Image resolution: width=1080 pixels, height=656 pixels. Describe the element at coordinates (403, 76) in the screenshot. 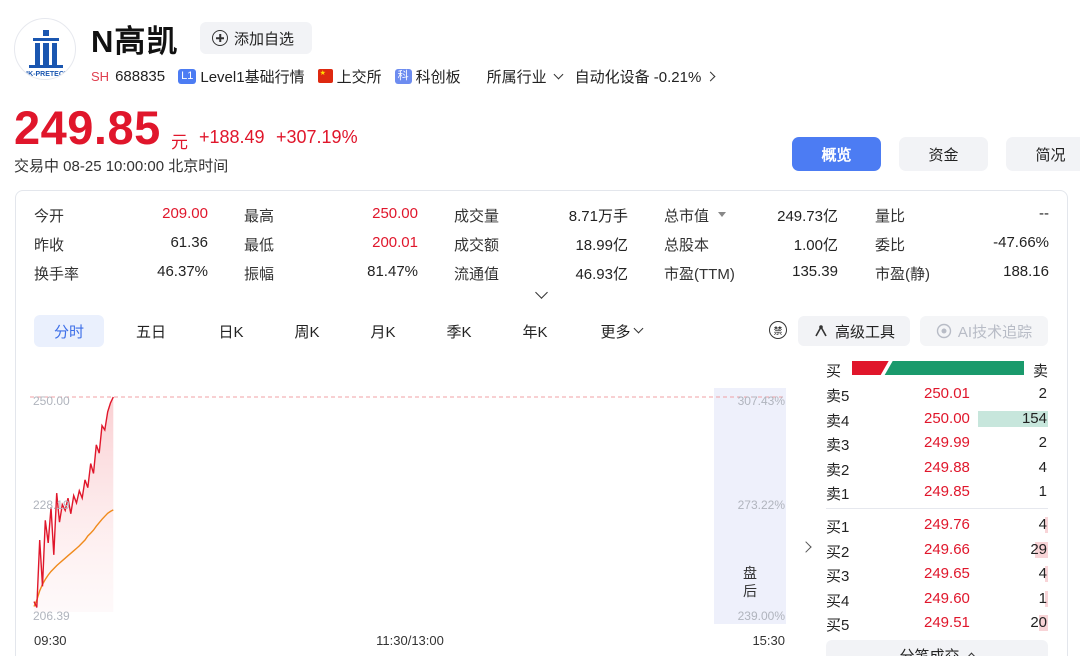

I see `star-market-badge-icon: 科` at that location.